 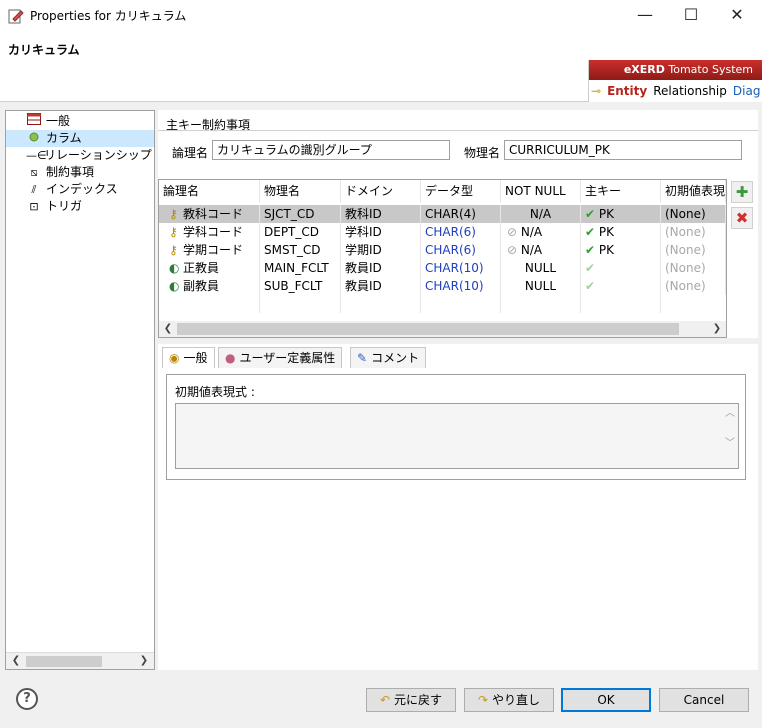 What do you see at coordinates (411, 700) in the screenshot?
I see `undo-button: ↶ 元に戻す` at bounding box center [411, 700].